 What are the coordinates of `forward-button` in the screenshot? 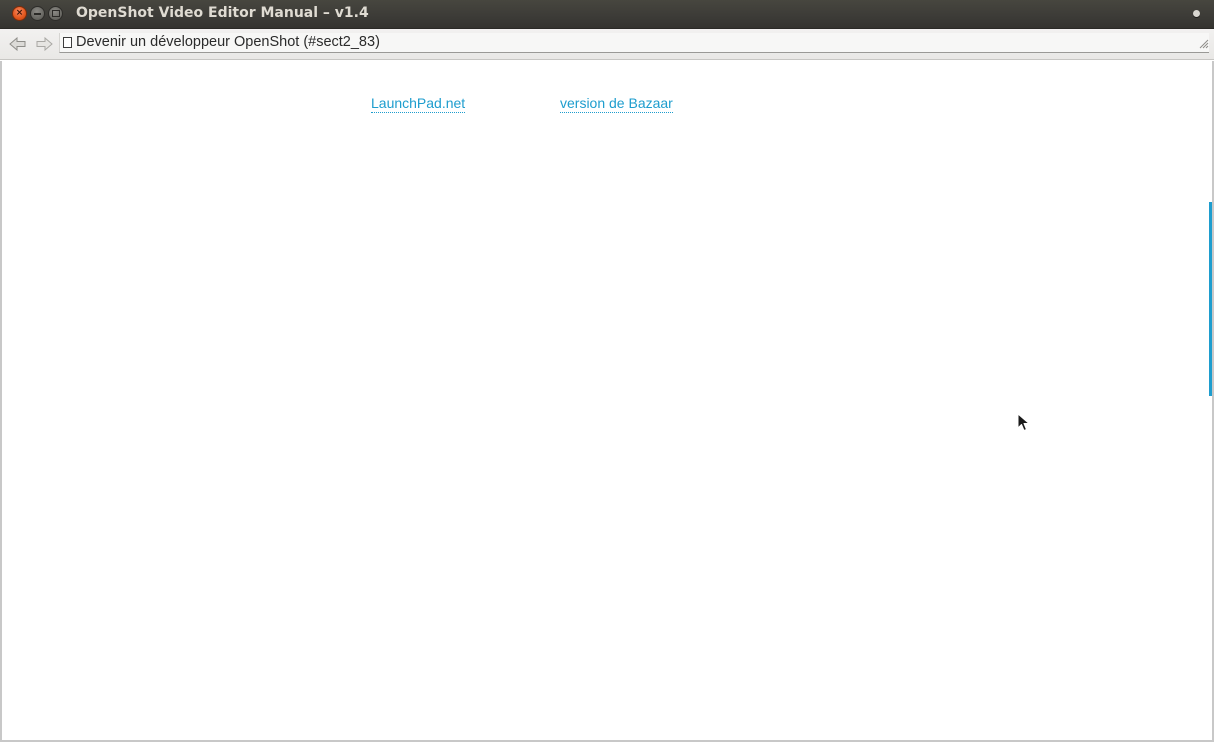 It's located at (44, 44).